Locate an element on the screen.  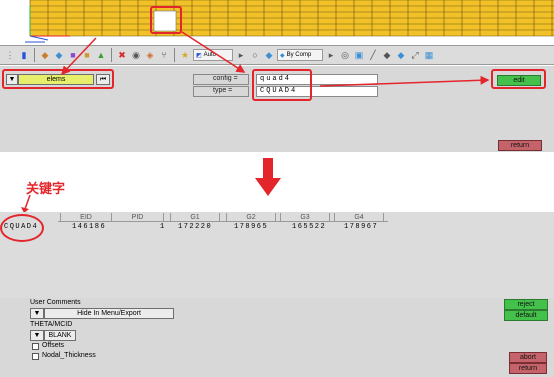
nodal-thickness-checkbox is located at coordinates (35, 356).